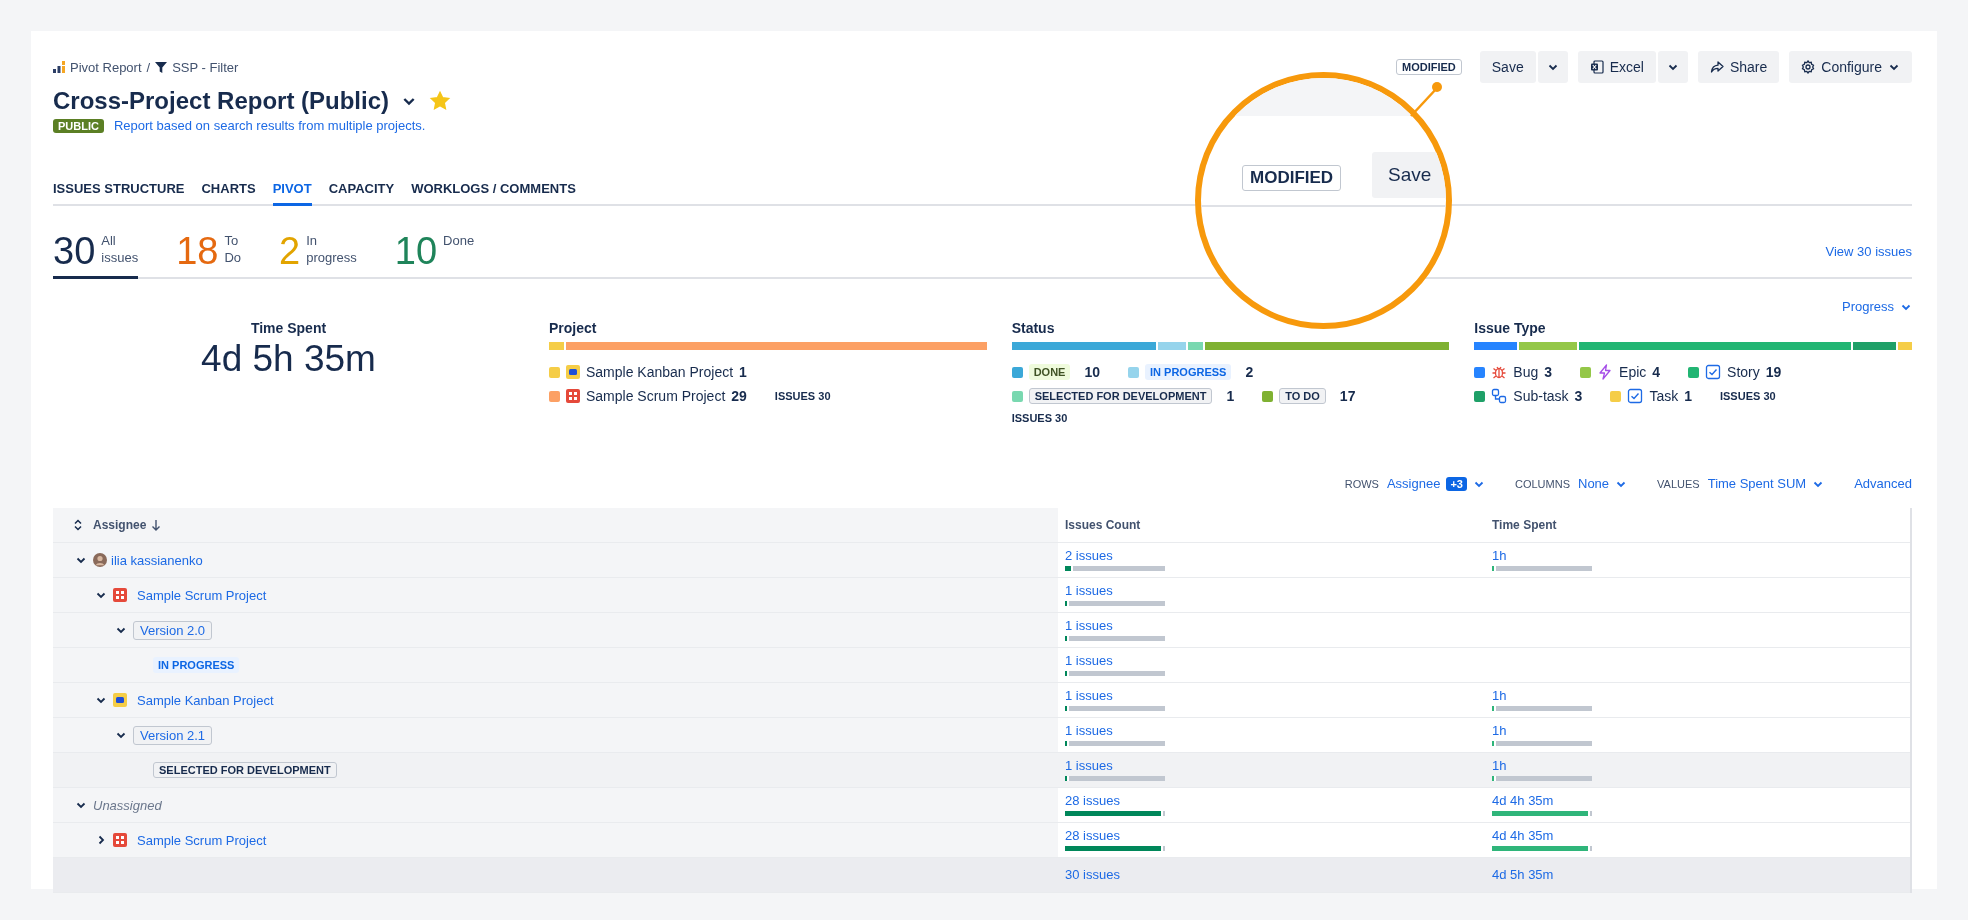  Describe the element at coordinates (1092, 372) in the screenshot. I see `legend-count: 10` at that location.